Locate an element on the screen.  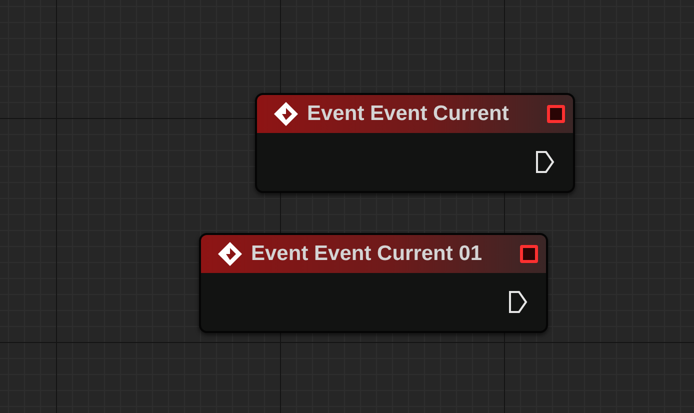
node-title: Event Event Current is located at coordinates (408, 114).